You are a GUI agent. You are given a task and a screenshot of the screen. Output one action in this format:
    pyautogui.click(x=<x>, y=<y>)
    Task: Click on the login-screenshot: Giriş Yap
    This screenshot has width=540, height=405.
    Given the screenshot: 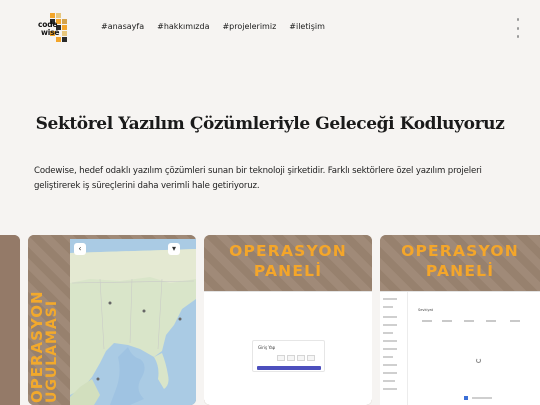 What is the action you would take?
    pyautogui.click(x=288, y=348)
    